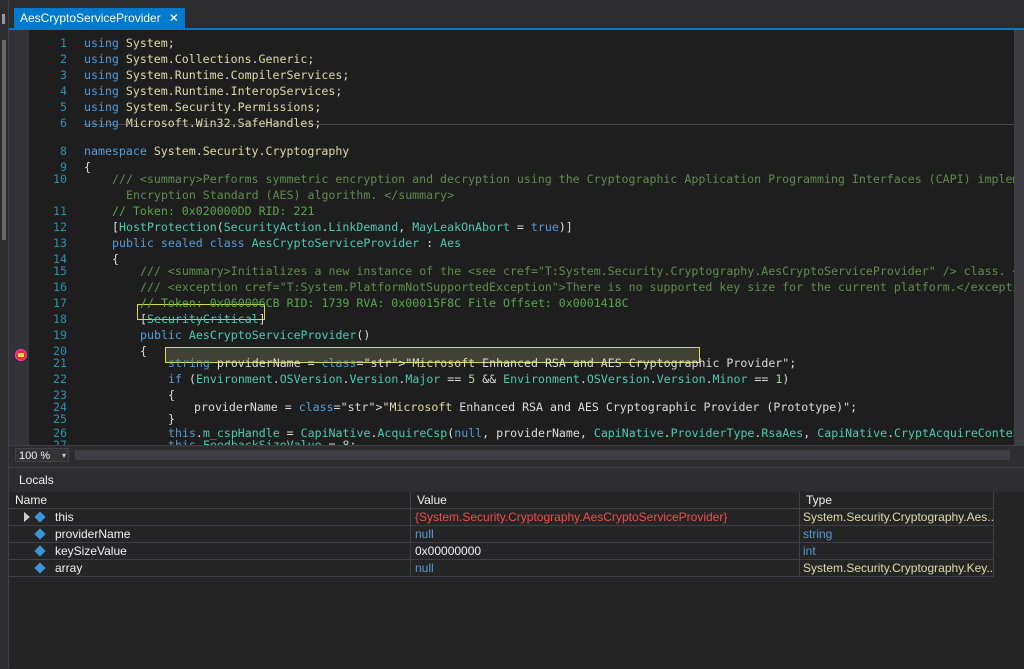 The width and height of the screenshot is (1024, 669). What do you see at coordinates (91, 551) in the screenshot?
I see `variable-name: keySizeValue` at bounding box center [91, 551].